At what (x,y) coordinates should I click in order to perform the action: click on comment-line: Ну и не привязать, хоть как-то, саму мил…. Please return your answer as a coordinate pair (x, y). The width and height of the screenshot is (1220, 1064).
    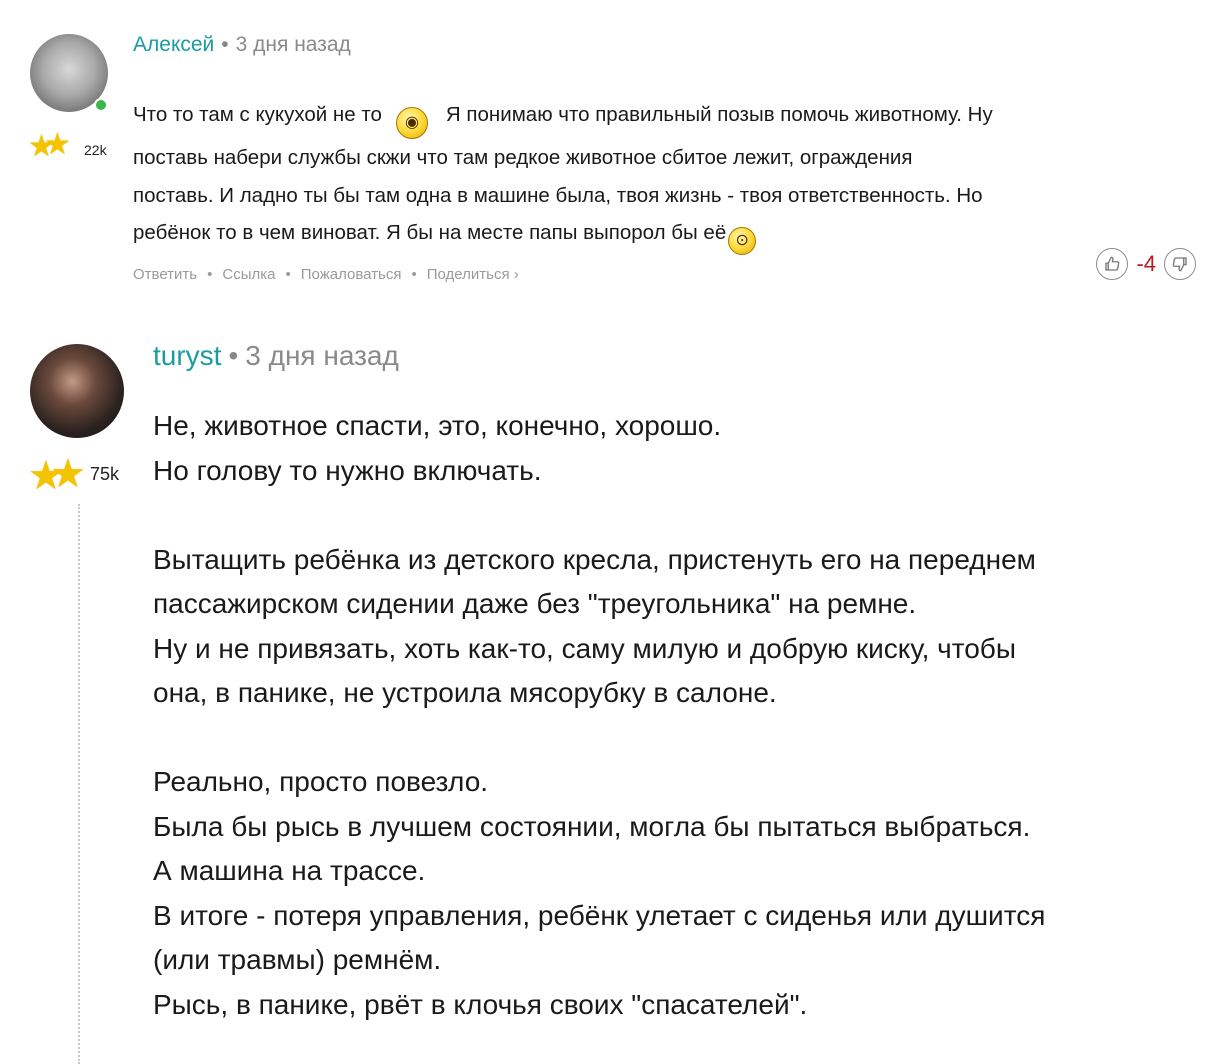
    Looking at the image, I should click on (584, 648).